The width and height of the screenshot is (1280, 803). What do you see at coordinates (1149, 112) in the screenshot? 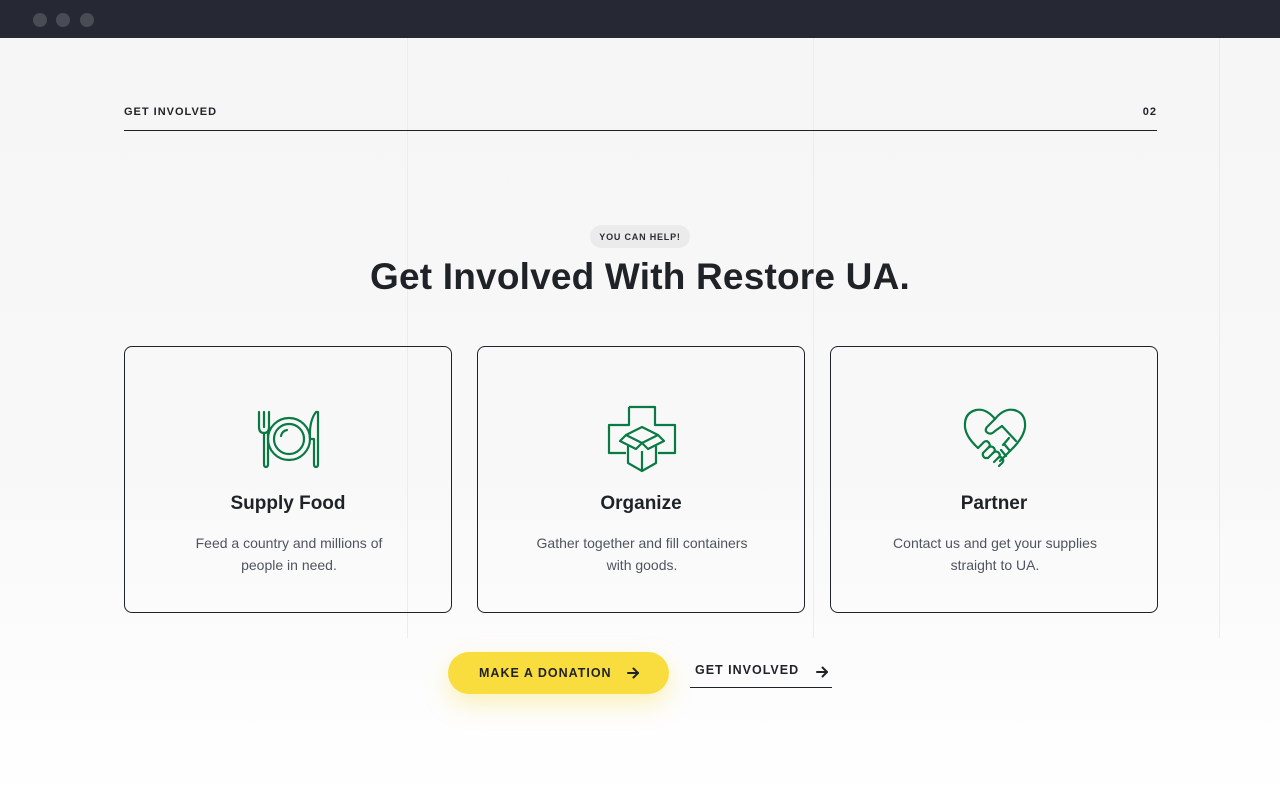
I see `section-number: 02` at bounding box center [1149, 112].